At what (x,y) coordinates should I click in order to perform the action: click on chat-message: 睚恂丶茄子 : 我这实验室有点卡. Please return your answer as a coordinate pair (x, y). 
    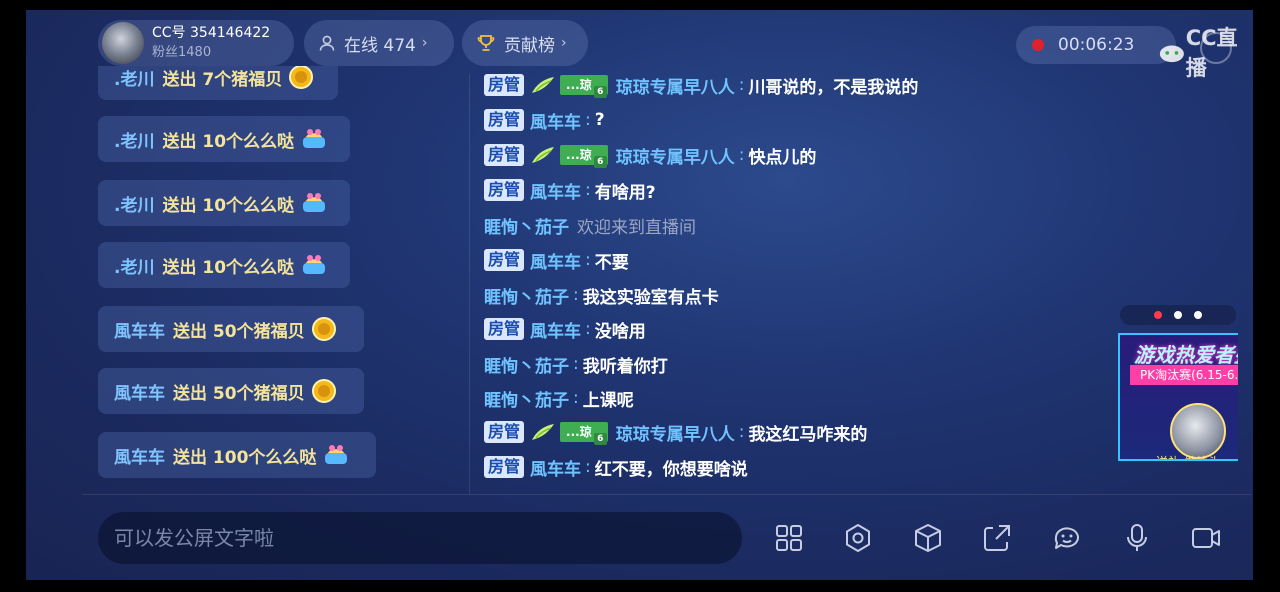
    Looking at the image, I should click on (601, 295).